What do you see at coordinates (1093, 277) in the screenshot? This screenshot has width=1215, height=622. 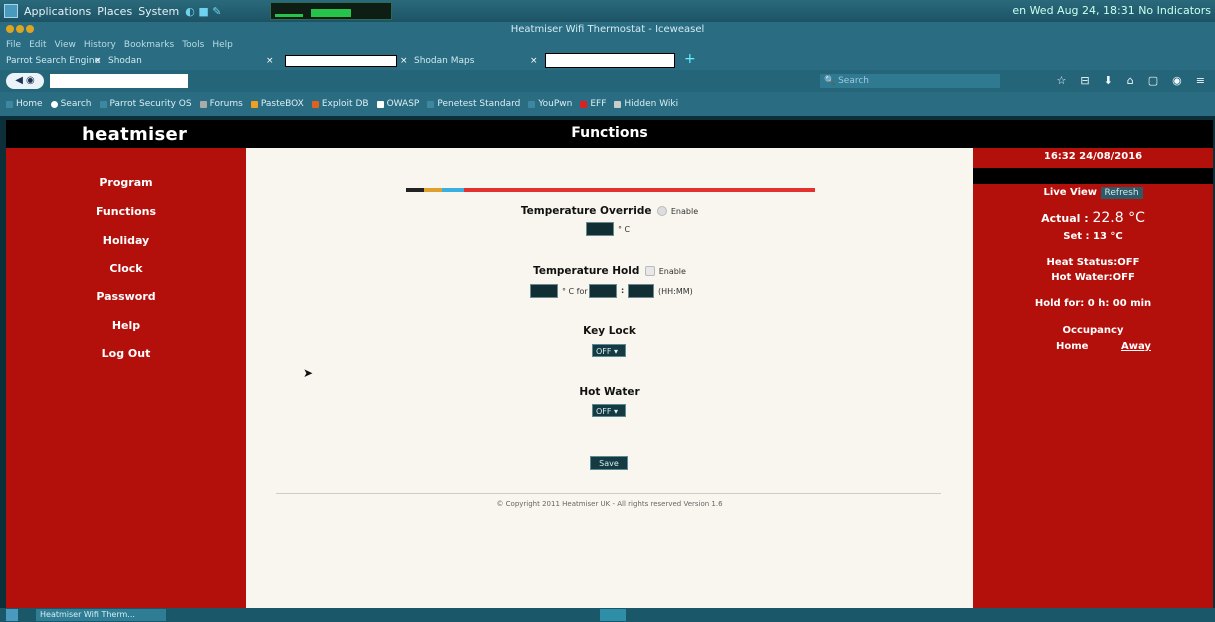 I see `hot-water-status: Hot Water:OFF` at bounding box center [1093, 277].